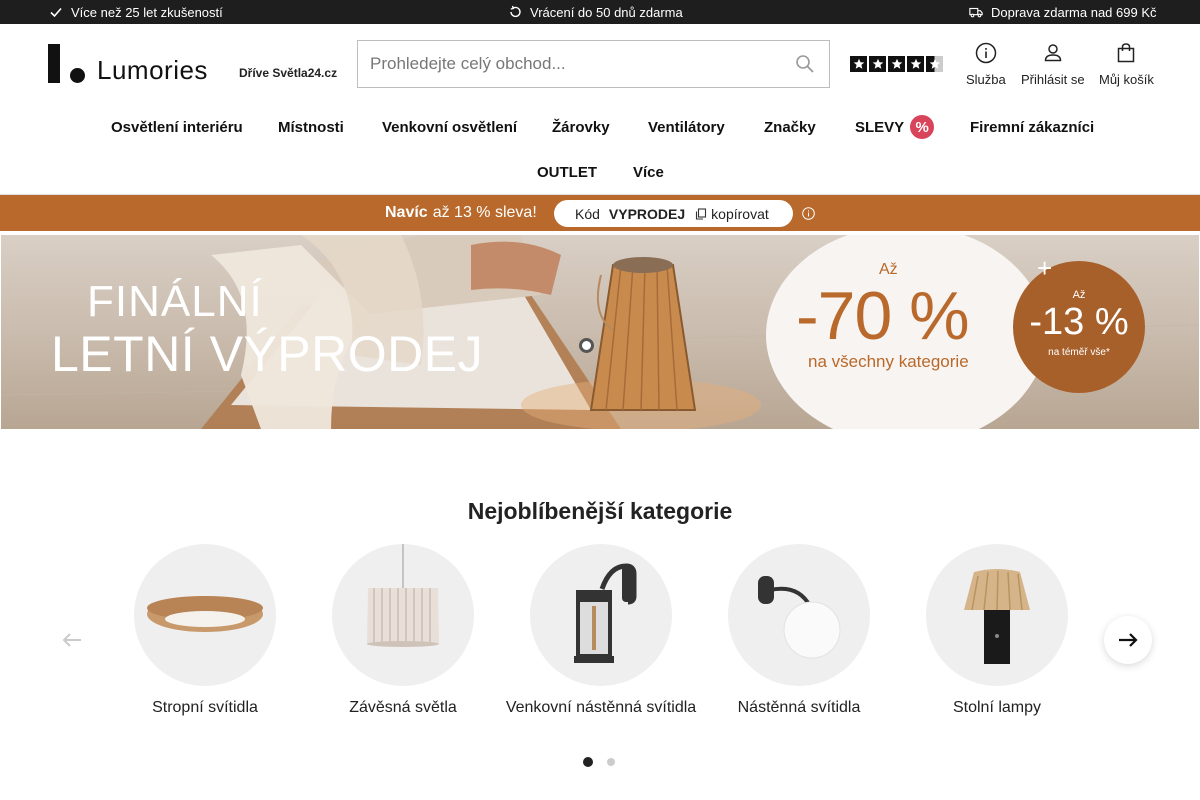  I want to click on extra-discount-subtitle: na téměř vše*, so click(1079, 352).